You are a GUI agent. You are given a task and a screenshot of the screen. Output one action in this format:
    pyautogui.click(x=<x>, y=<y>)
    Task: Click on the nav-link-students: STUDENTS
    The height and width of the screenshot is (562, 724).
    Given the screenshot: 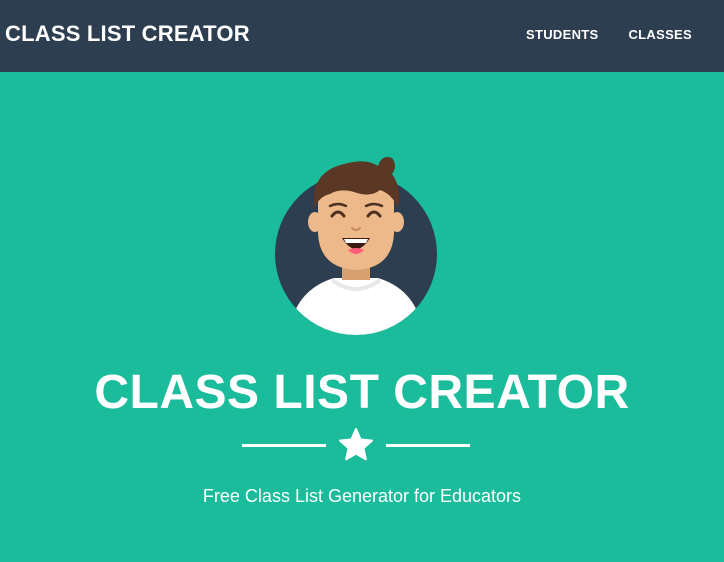 What is the action you would take?
    pyautogui.click(x=562, y=34)
    